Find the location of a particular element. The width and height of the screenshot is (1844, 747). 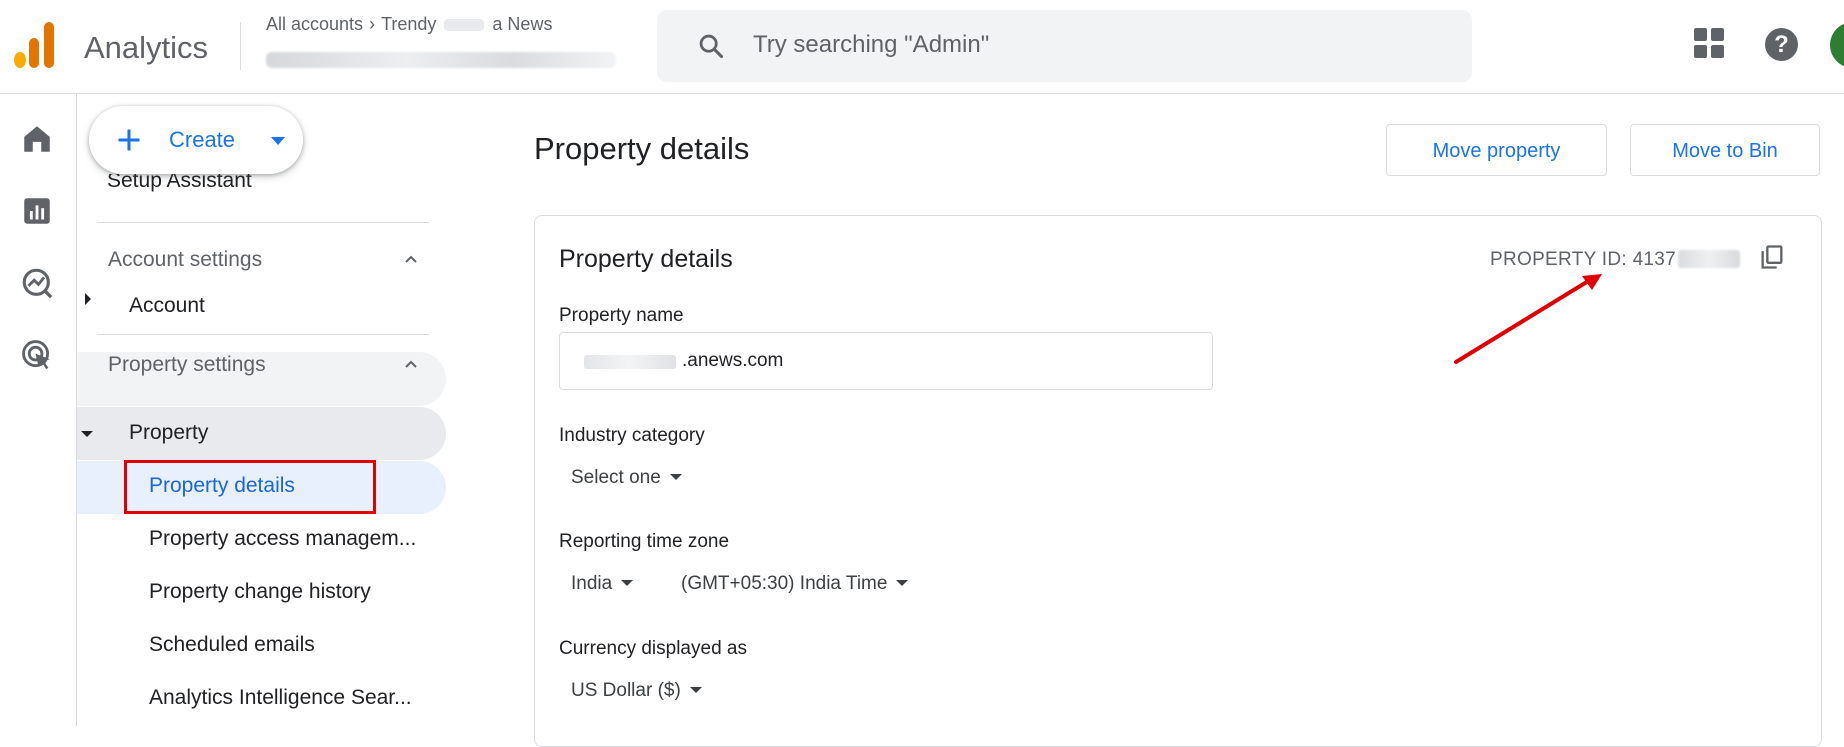

time-zone-country-dropdown: India is located at coordinates (602, 584).